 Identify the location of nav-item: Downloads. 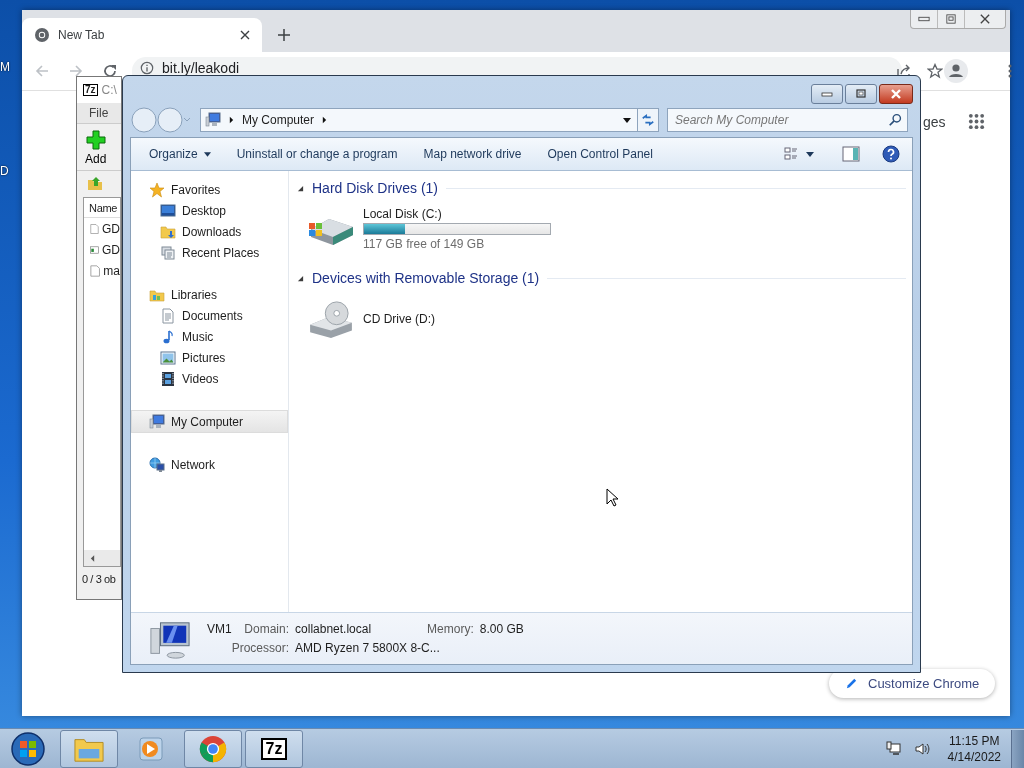
(209, 231).